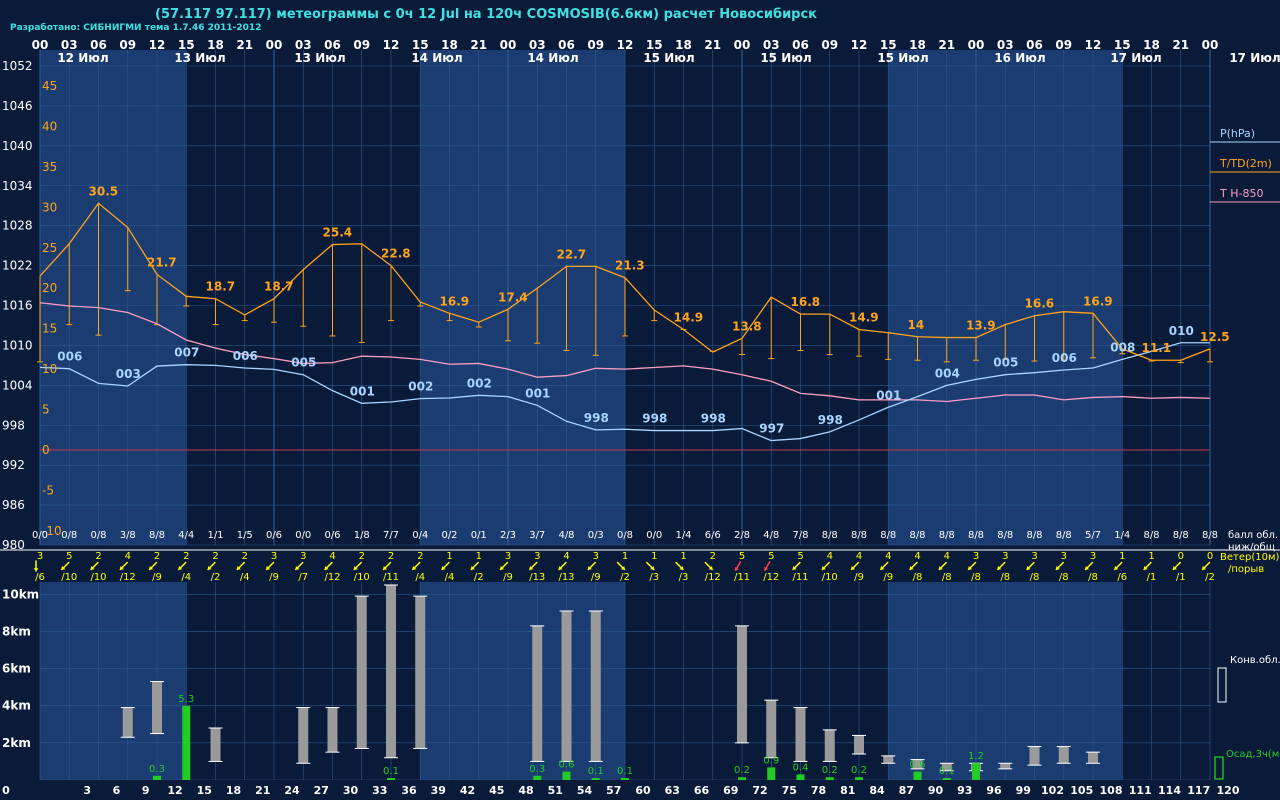 Image resolution: width=1280 pixels, height=800 pixels. I want to click on temperature-tick-label: 20, so click(49, 288).